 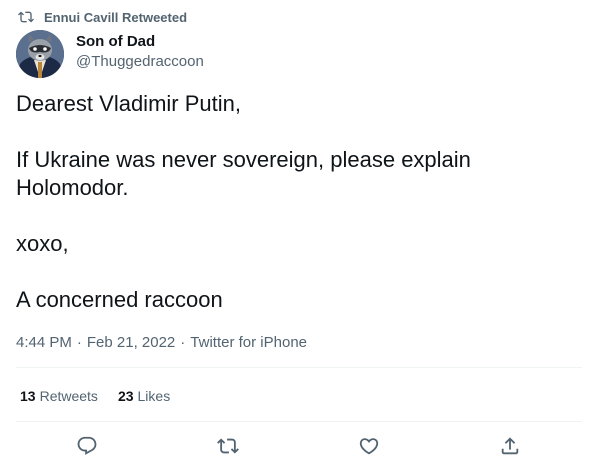 I want to click on share-button, so click(x=510, y=446).